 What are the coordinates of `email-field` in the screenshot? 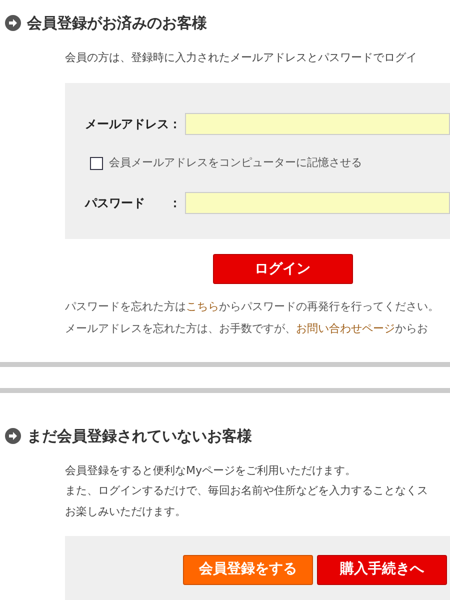 It's located at (317, 124).